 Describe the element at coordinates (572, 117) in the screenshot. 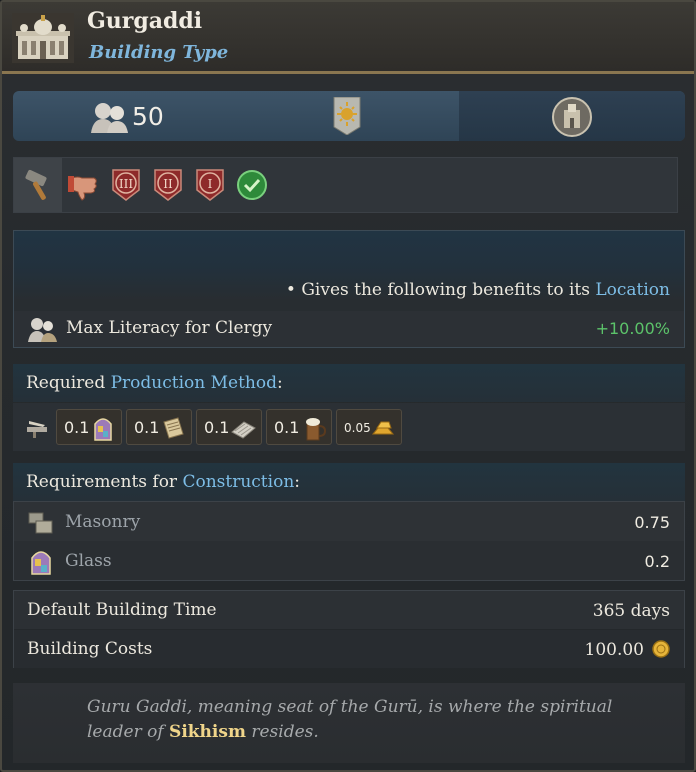

I see `location-globe-icon` at that location.